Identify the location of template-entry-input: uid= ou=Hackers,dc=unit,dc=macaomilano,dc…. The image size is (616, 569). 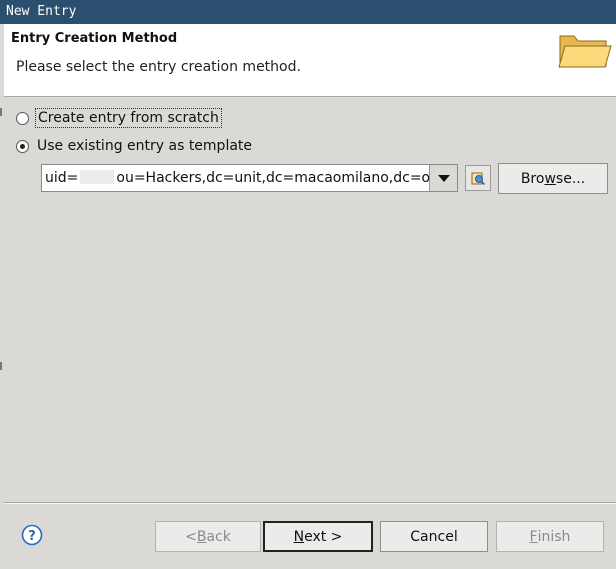
(235, 178).